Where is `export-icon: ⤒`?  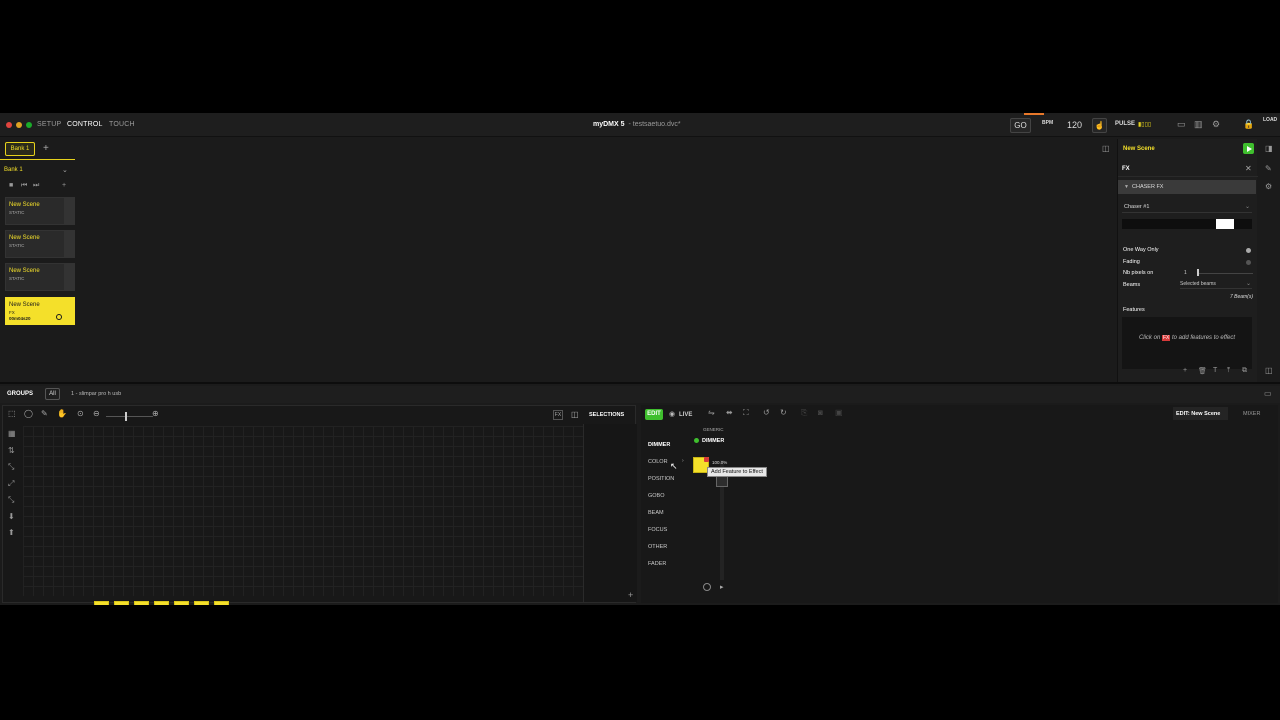
export-icon: ⤒ is located at coordinates (1228, 371).